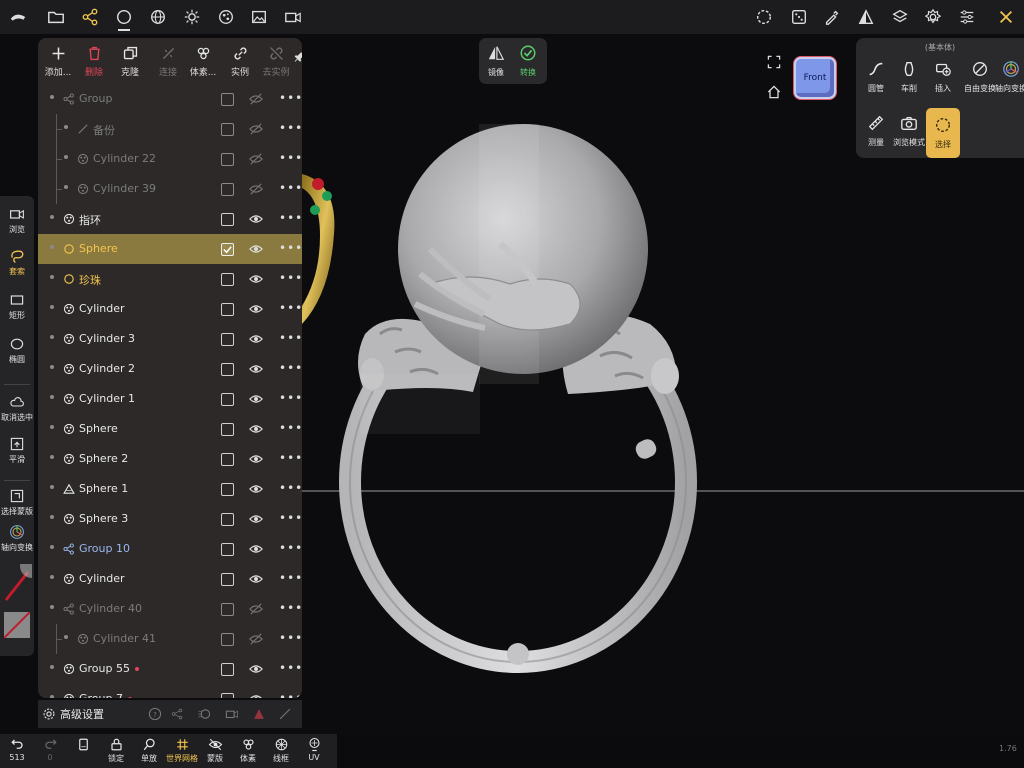  Describe the element at coordinates (774, 64) in the screenshot. I see `fullscreen-icon` at that location.